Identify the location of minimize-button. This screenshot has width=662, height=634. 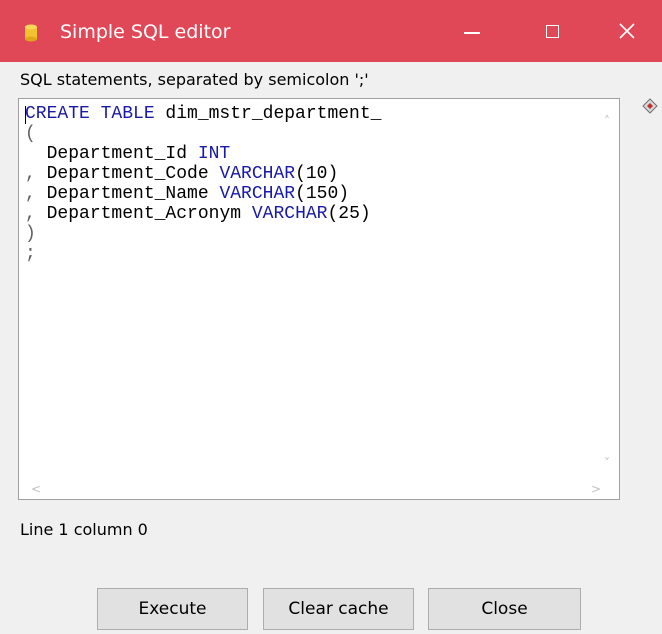
(472, 31).